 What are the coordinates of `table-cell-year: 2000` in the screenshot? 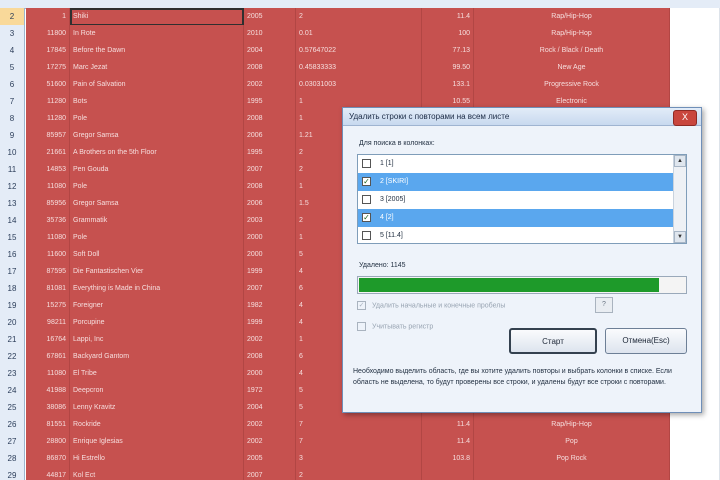 It's located at (270, 255).